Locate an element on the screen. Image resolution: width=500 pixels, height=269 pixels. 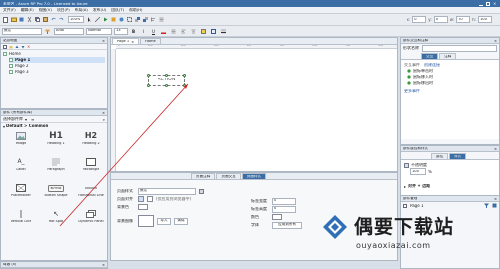
layout-icon is located at coordinates (406, 165).